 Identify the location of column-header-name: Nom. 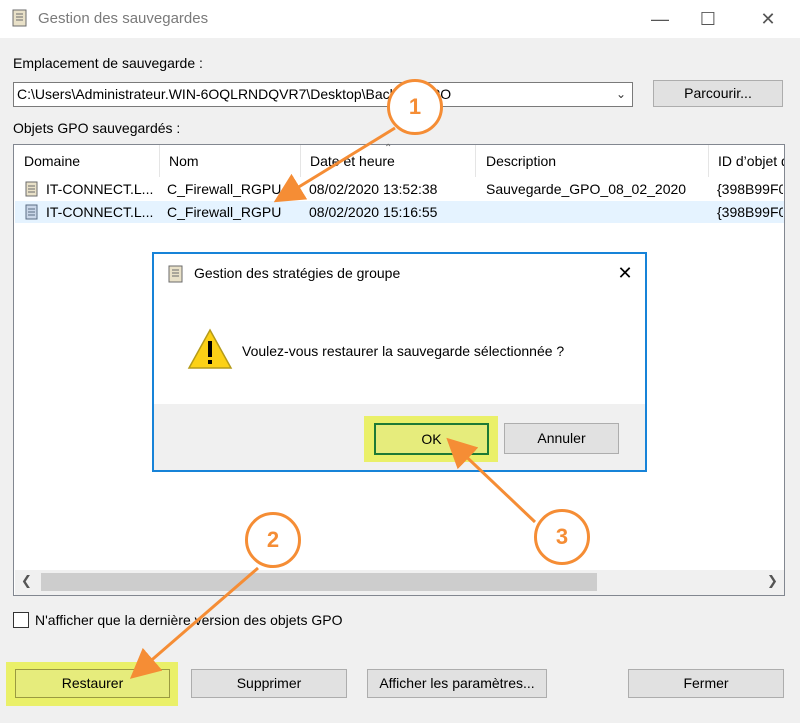
(230, 161).